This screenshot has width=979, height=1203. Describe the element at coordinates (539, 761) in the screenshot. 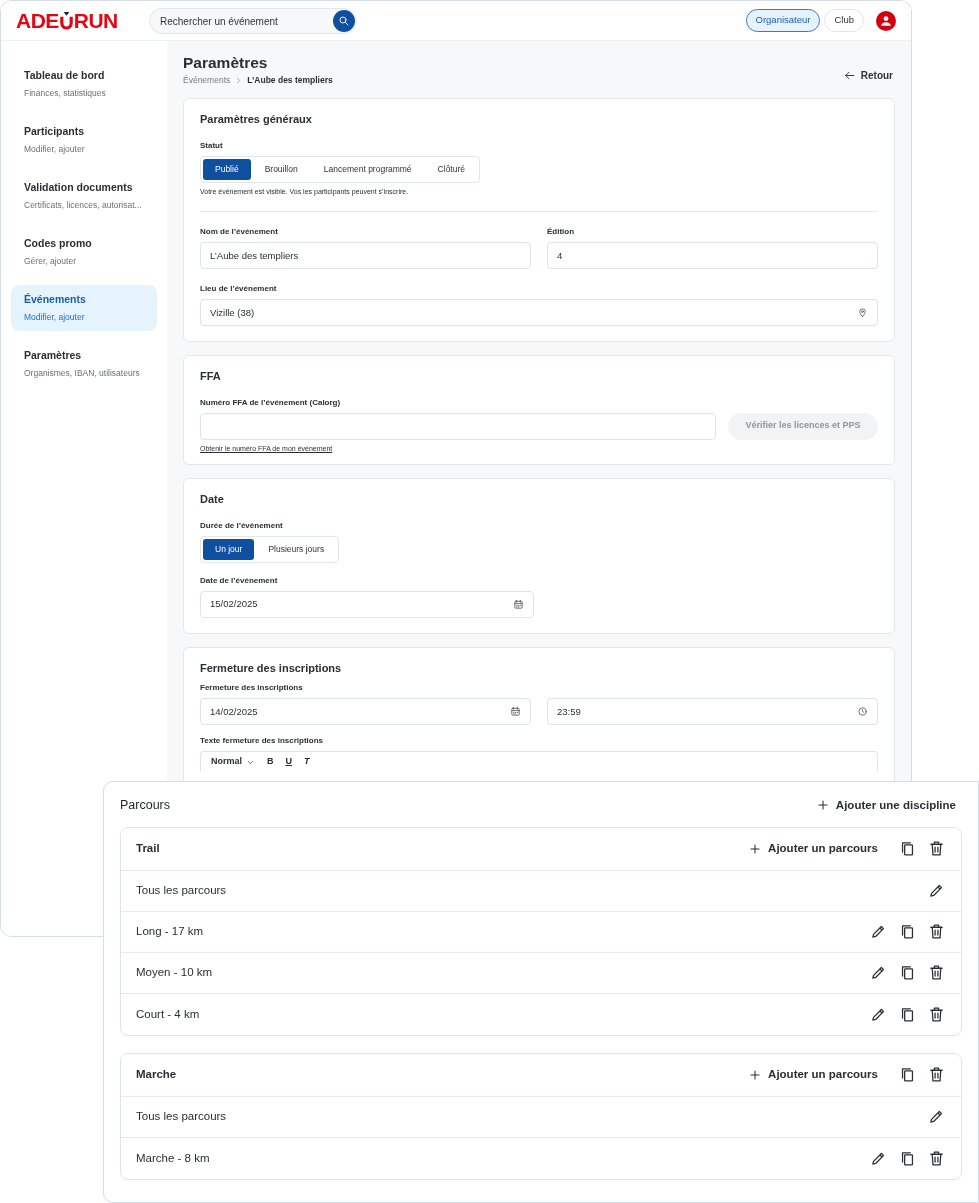

I see `text-editor: Normal B U T` at that location.